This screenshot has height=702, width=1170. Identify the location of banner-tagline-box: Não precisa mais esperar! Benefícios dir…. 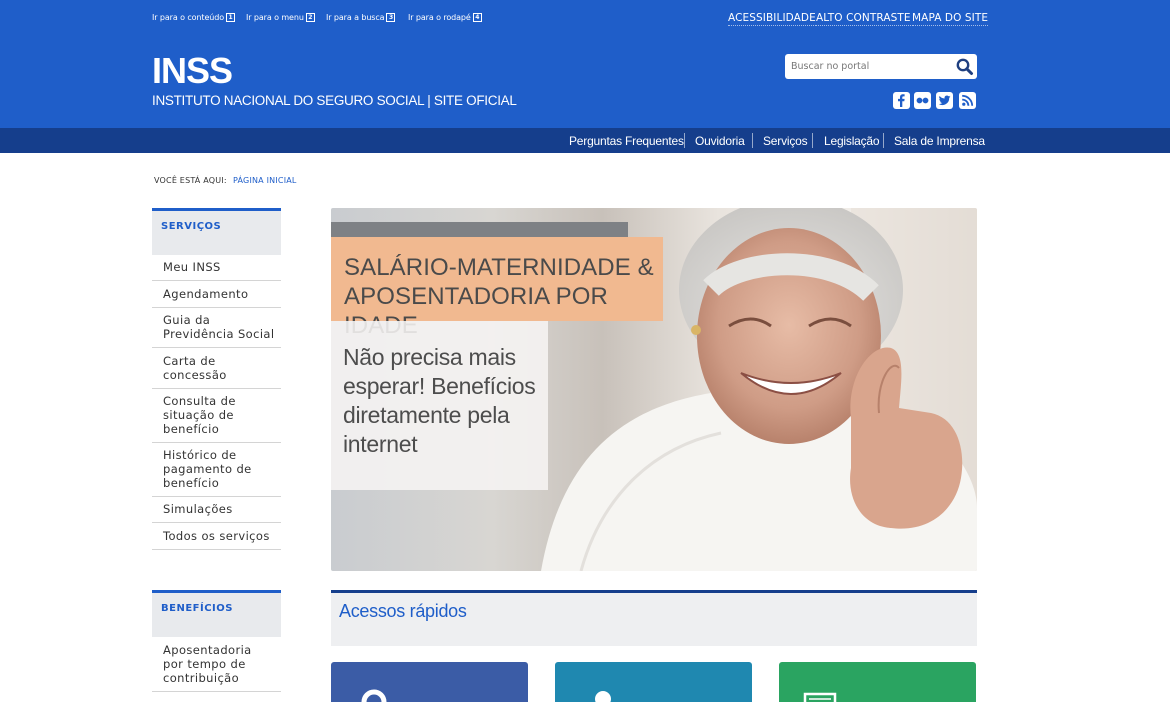
(439, 405).